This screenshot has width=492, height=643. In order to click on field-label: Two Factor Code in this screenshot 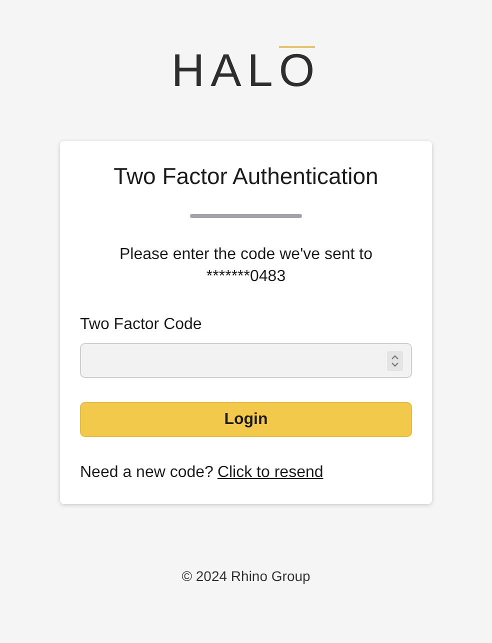, I will do `click(141, 325)`.